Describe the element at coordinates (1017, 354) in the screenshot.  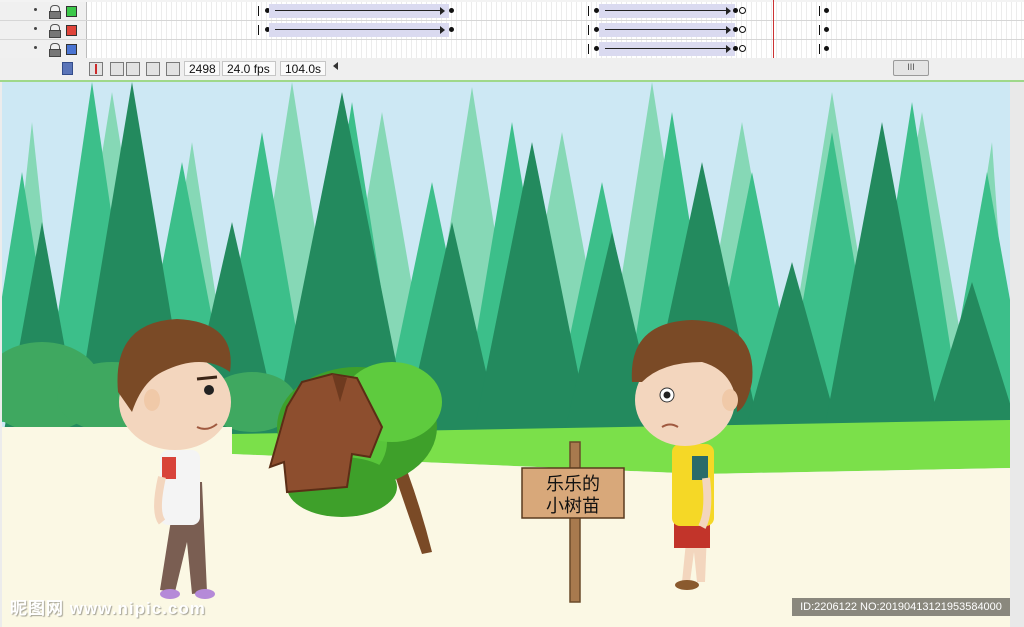
I see `stage-pasteboard` at that location.